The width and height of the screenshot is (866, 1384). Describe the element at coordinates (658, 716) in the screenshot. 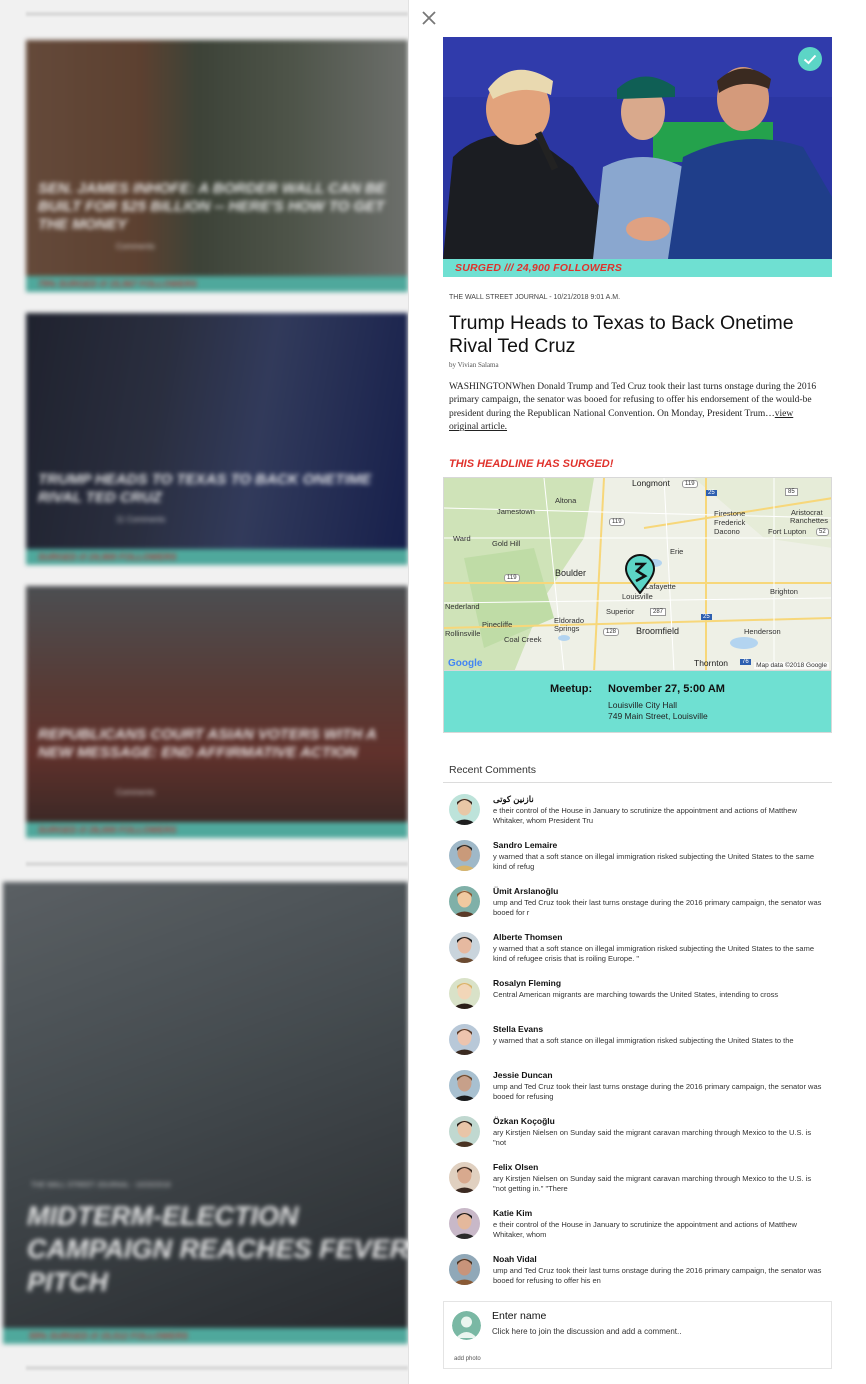

I see `meetup-address: 749 Main Street, Louisville` at that location.